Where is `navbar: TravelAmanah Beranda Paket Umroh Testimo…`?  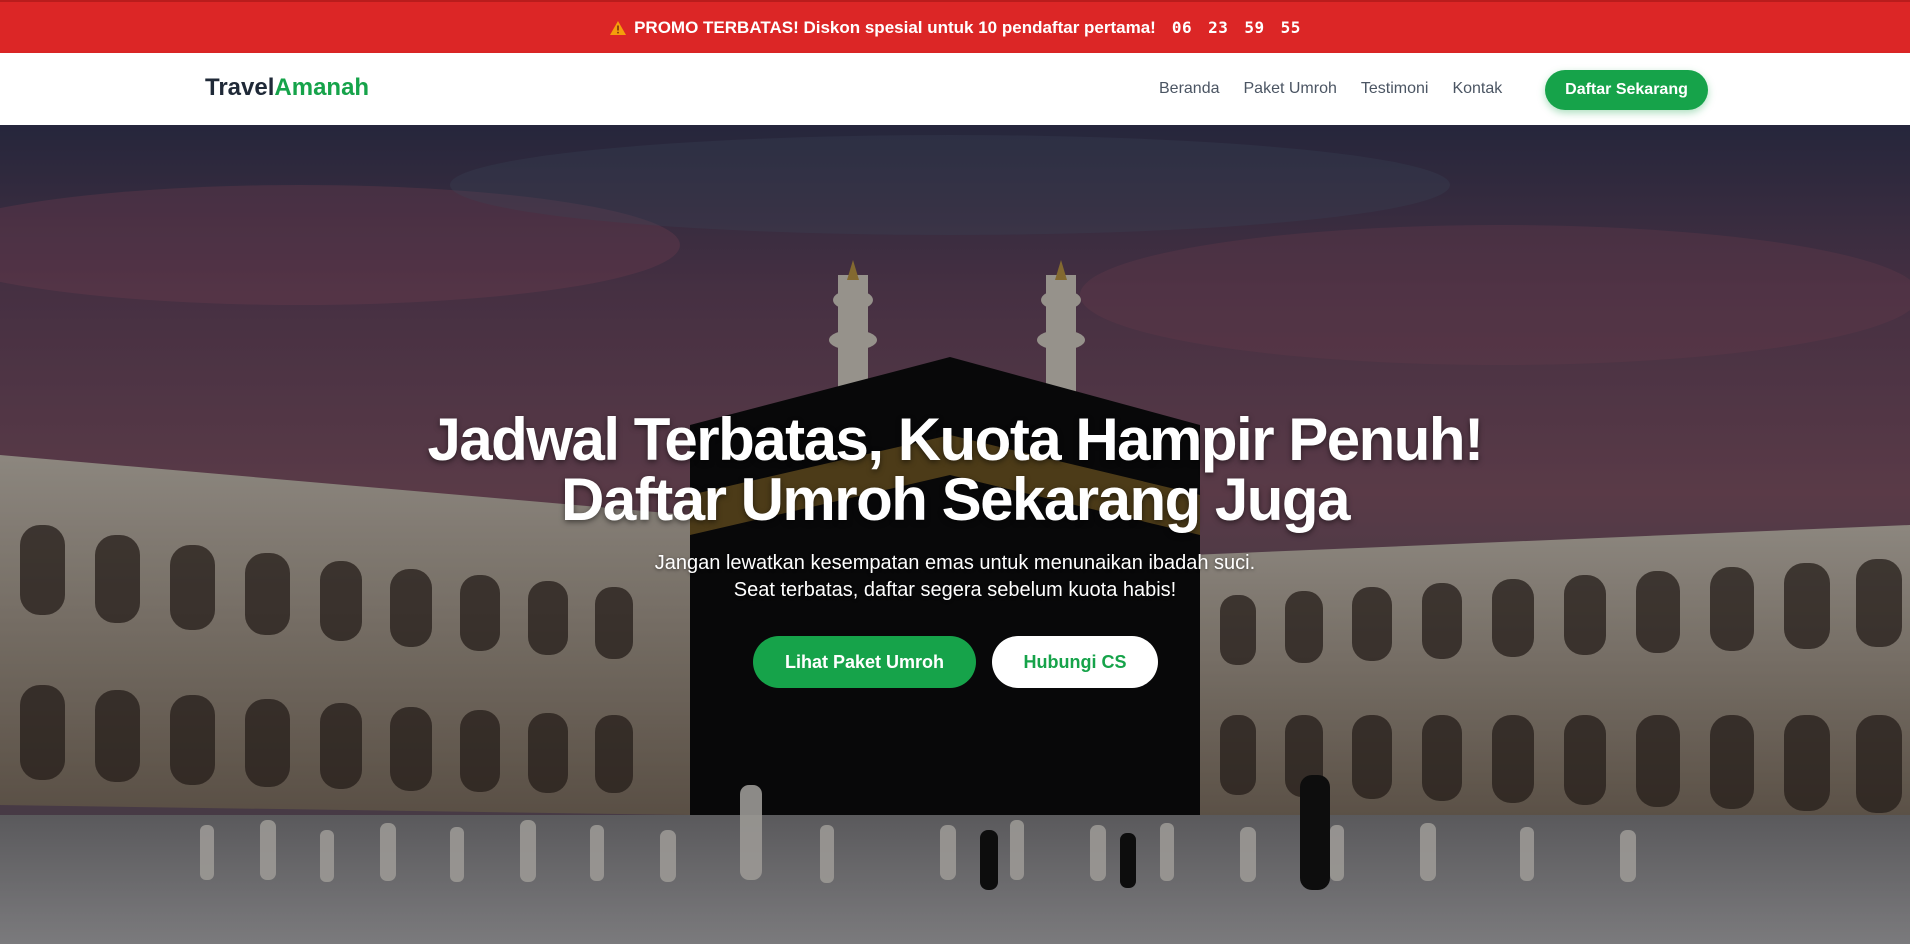 navbar: TravelAmanah Beranda Paket Umroh Testimo… is located at coordinates (955, 89).